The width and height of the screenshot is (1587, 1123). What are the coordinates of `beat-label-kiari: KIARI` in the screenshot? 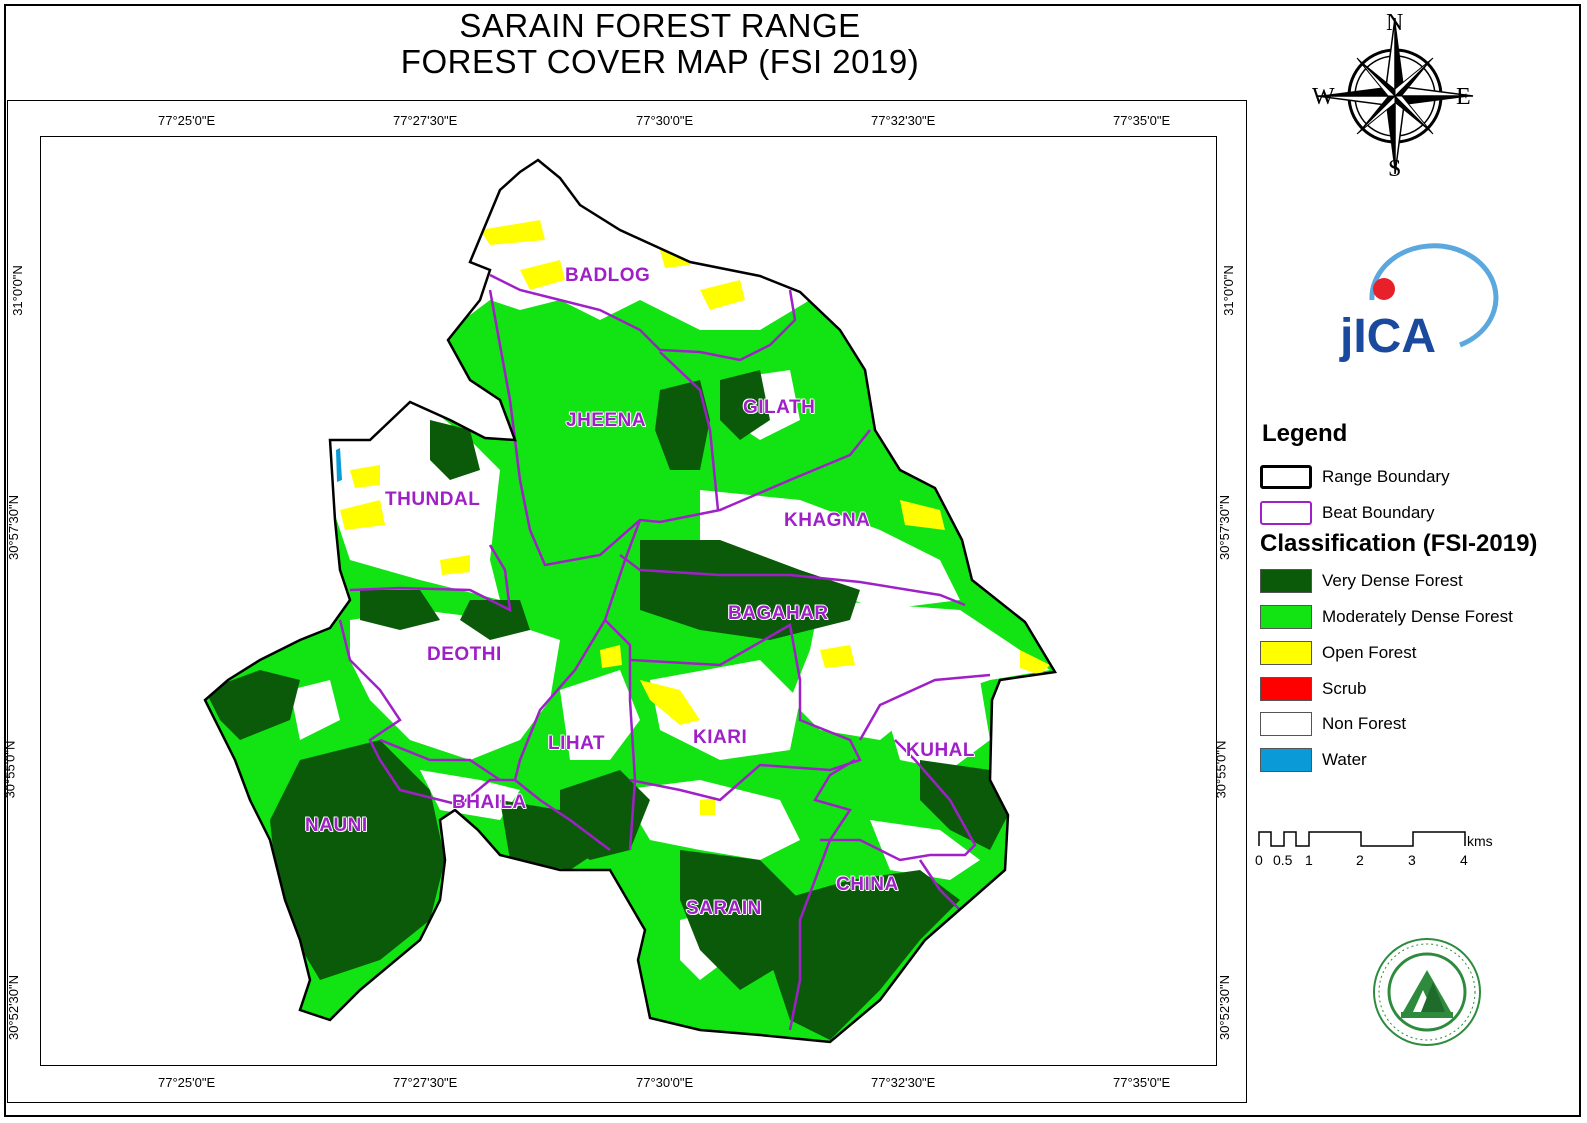 It's located at (720, 737).